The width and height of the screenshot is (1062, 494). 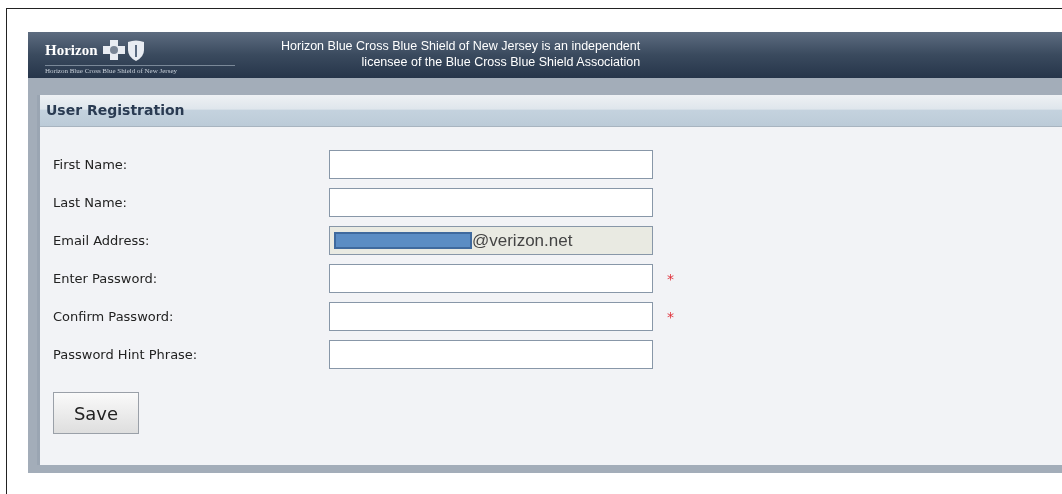 I want to click on field-label: Last Name:, so click(x=90, y=202).